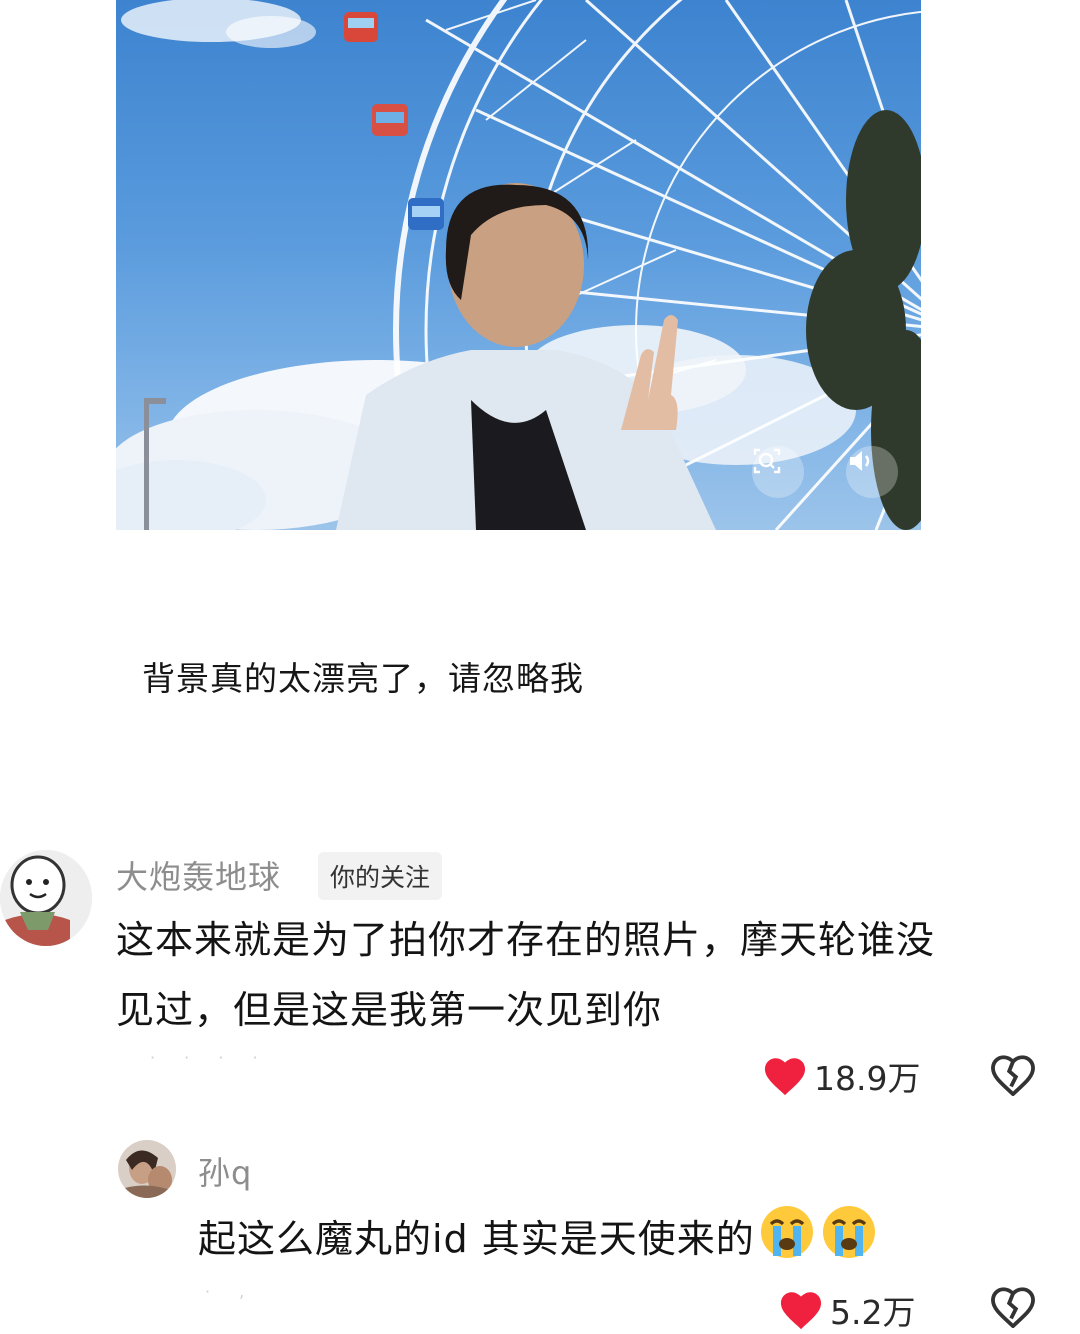 Image resolution: width=1080 pixels, height=1334 pixels. Describe the element at coordinates (225, 1171) in the screenshot. I see `comment-username: 孙q` at that location.